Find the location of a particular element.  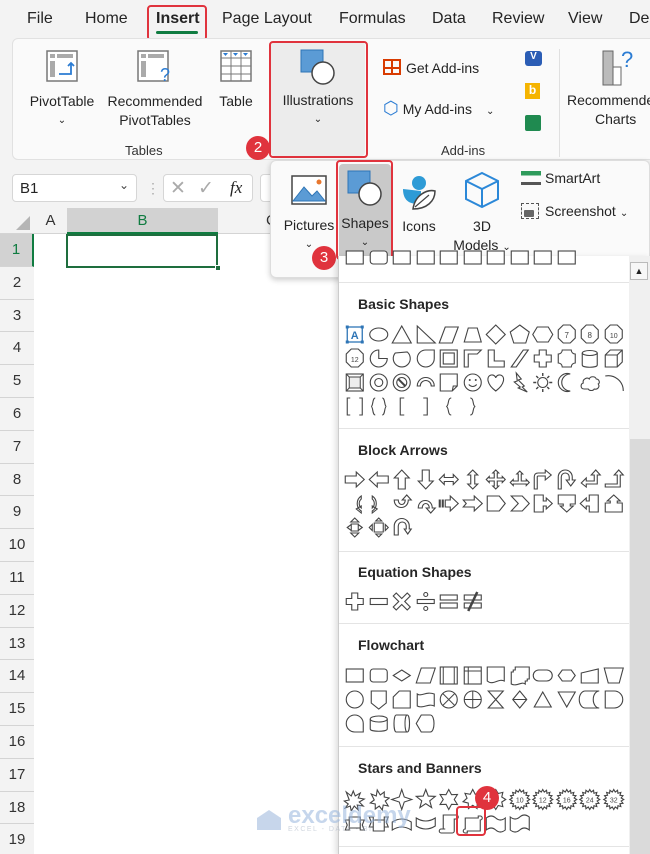

shape-donut-icon is located at coordinates (379, 382).